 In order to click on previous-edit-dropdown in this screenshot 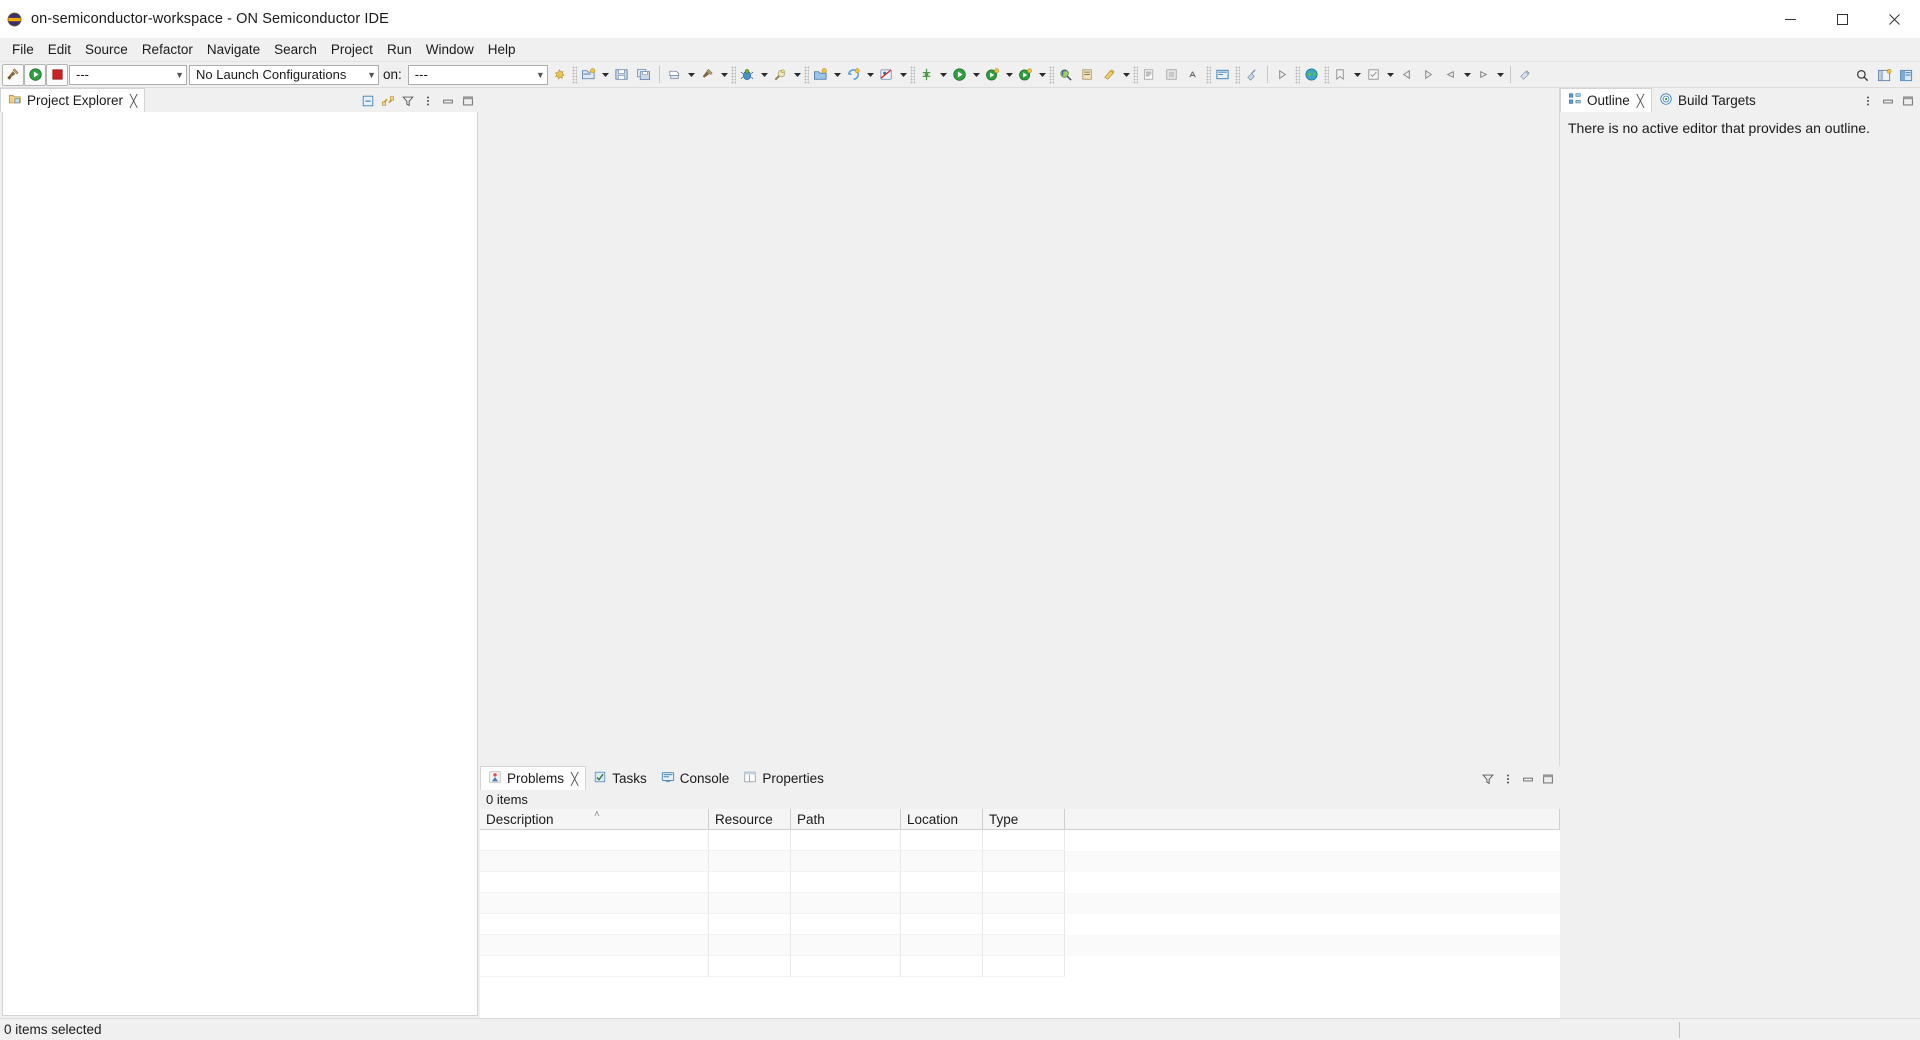, I will do `click(1467, 75)`.